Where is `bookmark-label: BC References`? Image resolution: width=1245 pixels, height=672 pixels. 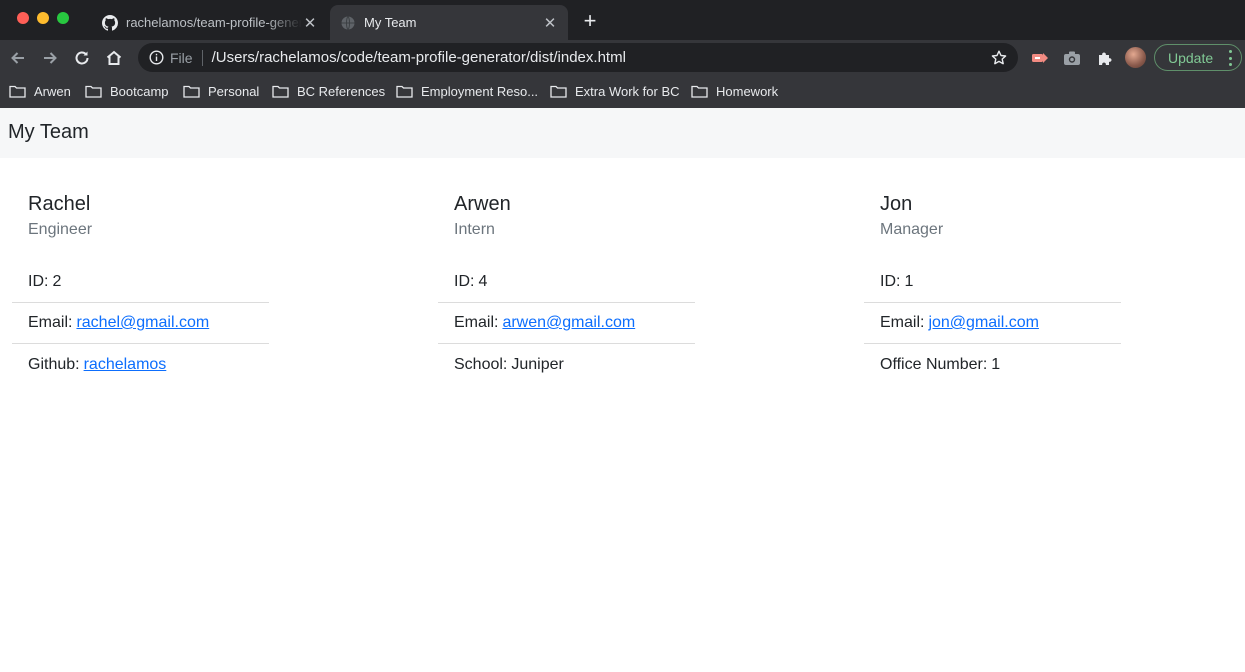
bookmark-label: BC References is located at coordinates (341, 91).